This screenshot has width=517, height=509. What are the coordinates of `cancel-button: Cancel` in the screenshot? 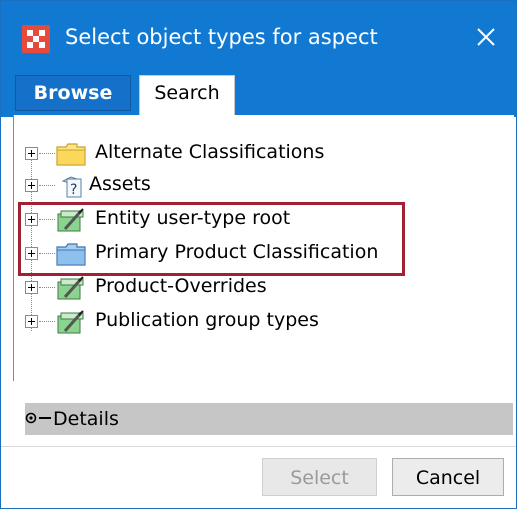 It's located at (448, 477).